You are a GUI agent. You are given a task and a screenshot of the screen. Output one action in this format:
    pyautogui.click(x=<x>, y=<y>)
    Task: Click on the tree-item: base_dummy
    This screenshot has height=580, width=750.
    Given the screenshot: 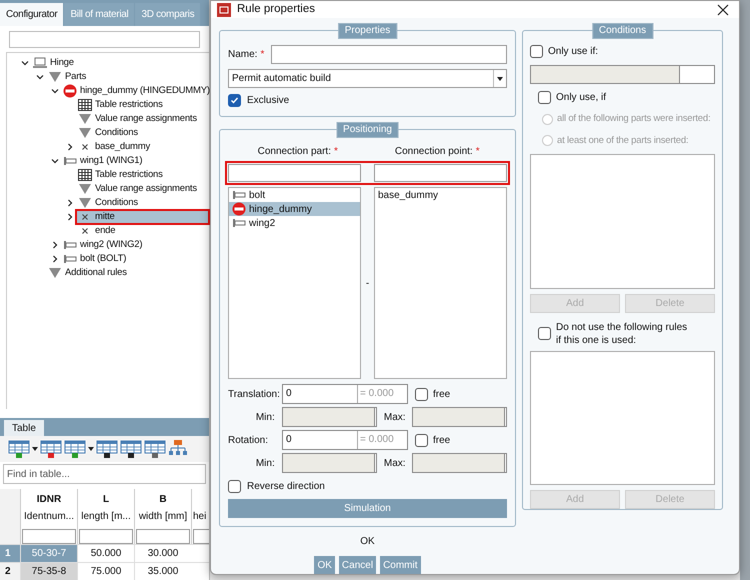 What is the action you would take?
    pyautogui.click(x=142, y=147)
    